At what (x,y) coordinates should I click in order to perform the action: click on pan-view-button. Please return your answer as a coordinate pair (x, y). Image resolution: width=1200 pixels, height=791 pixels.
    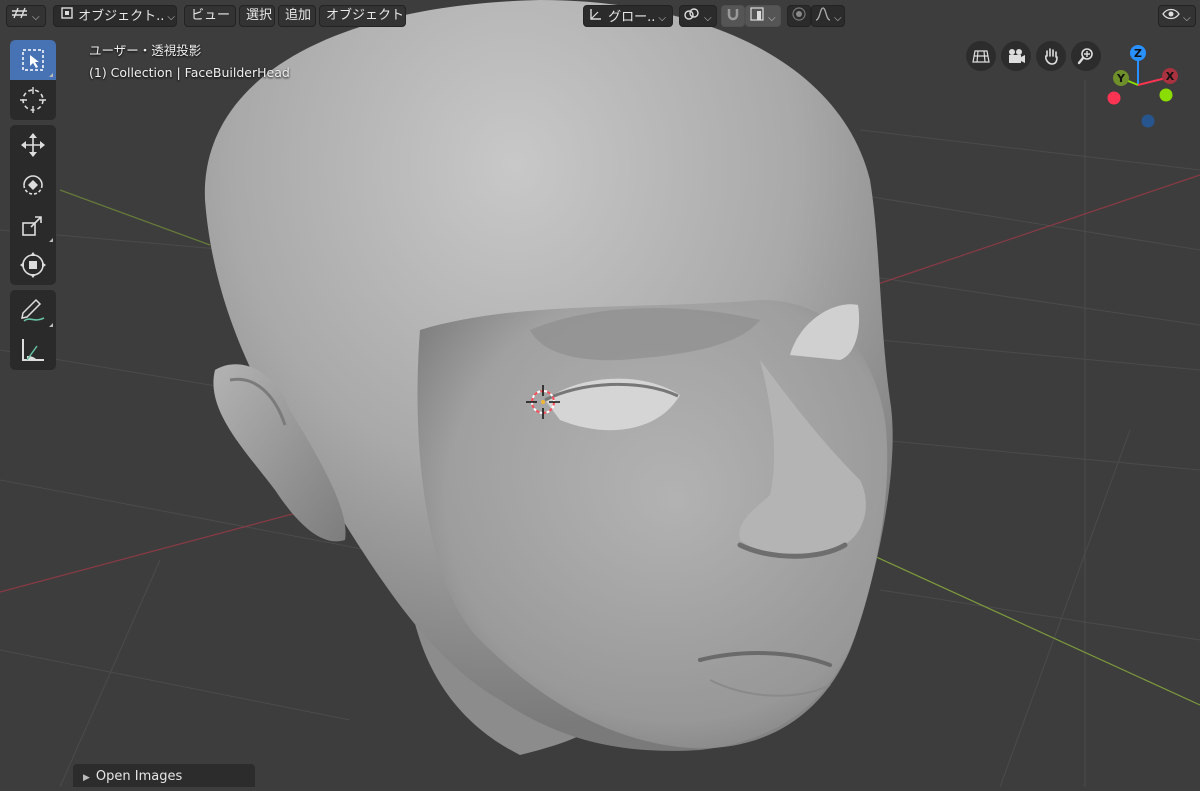
    Looking at the image, I should click on (1051, 56).